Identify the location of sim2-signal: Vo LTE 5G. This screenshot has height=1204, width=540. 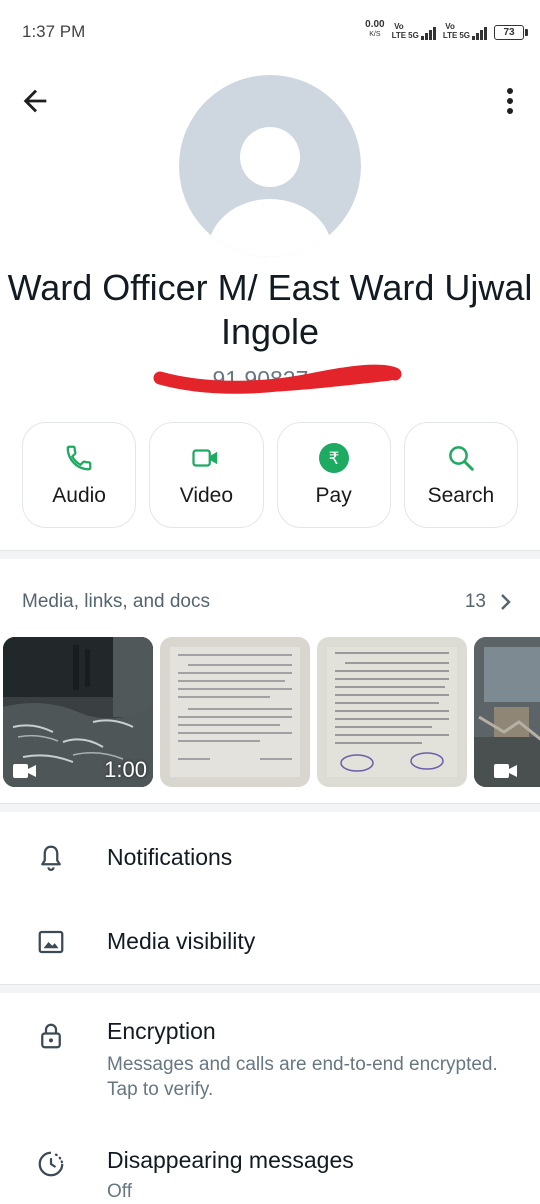
(465, 31).